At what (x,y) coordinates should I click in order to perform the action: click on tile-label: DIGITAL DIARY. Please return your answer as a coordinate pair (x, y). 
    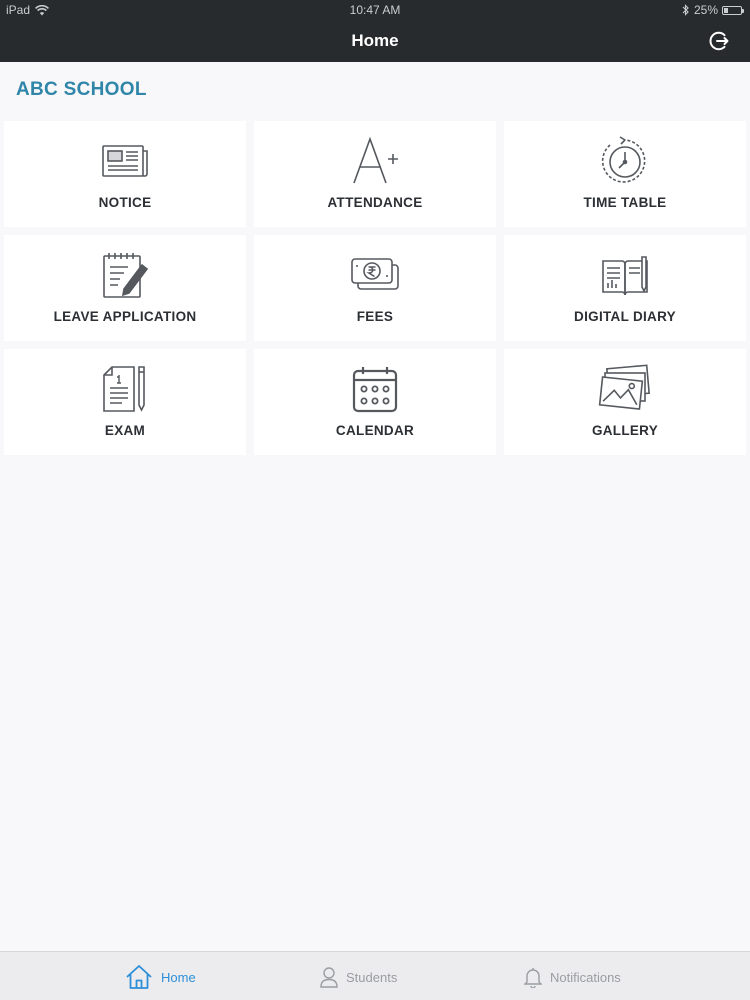
    Looking at the image, I should click on (625, 316).